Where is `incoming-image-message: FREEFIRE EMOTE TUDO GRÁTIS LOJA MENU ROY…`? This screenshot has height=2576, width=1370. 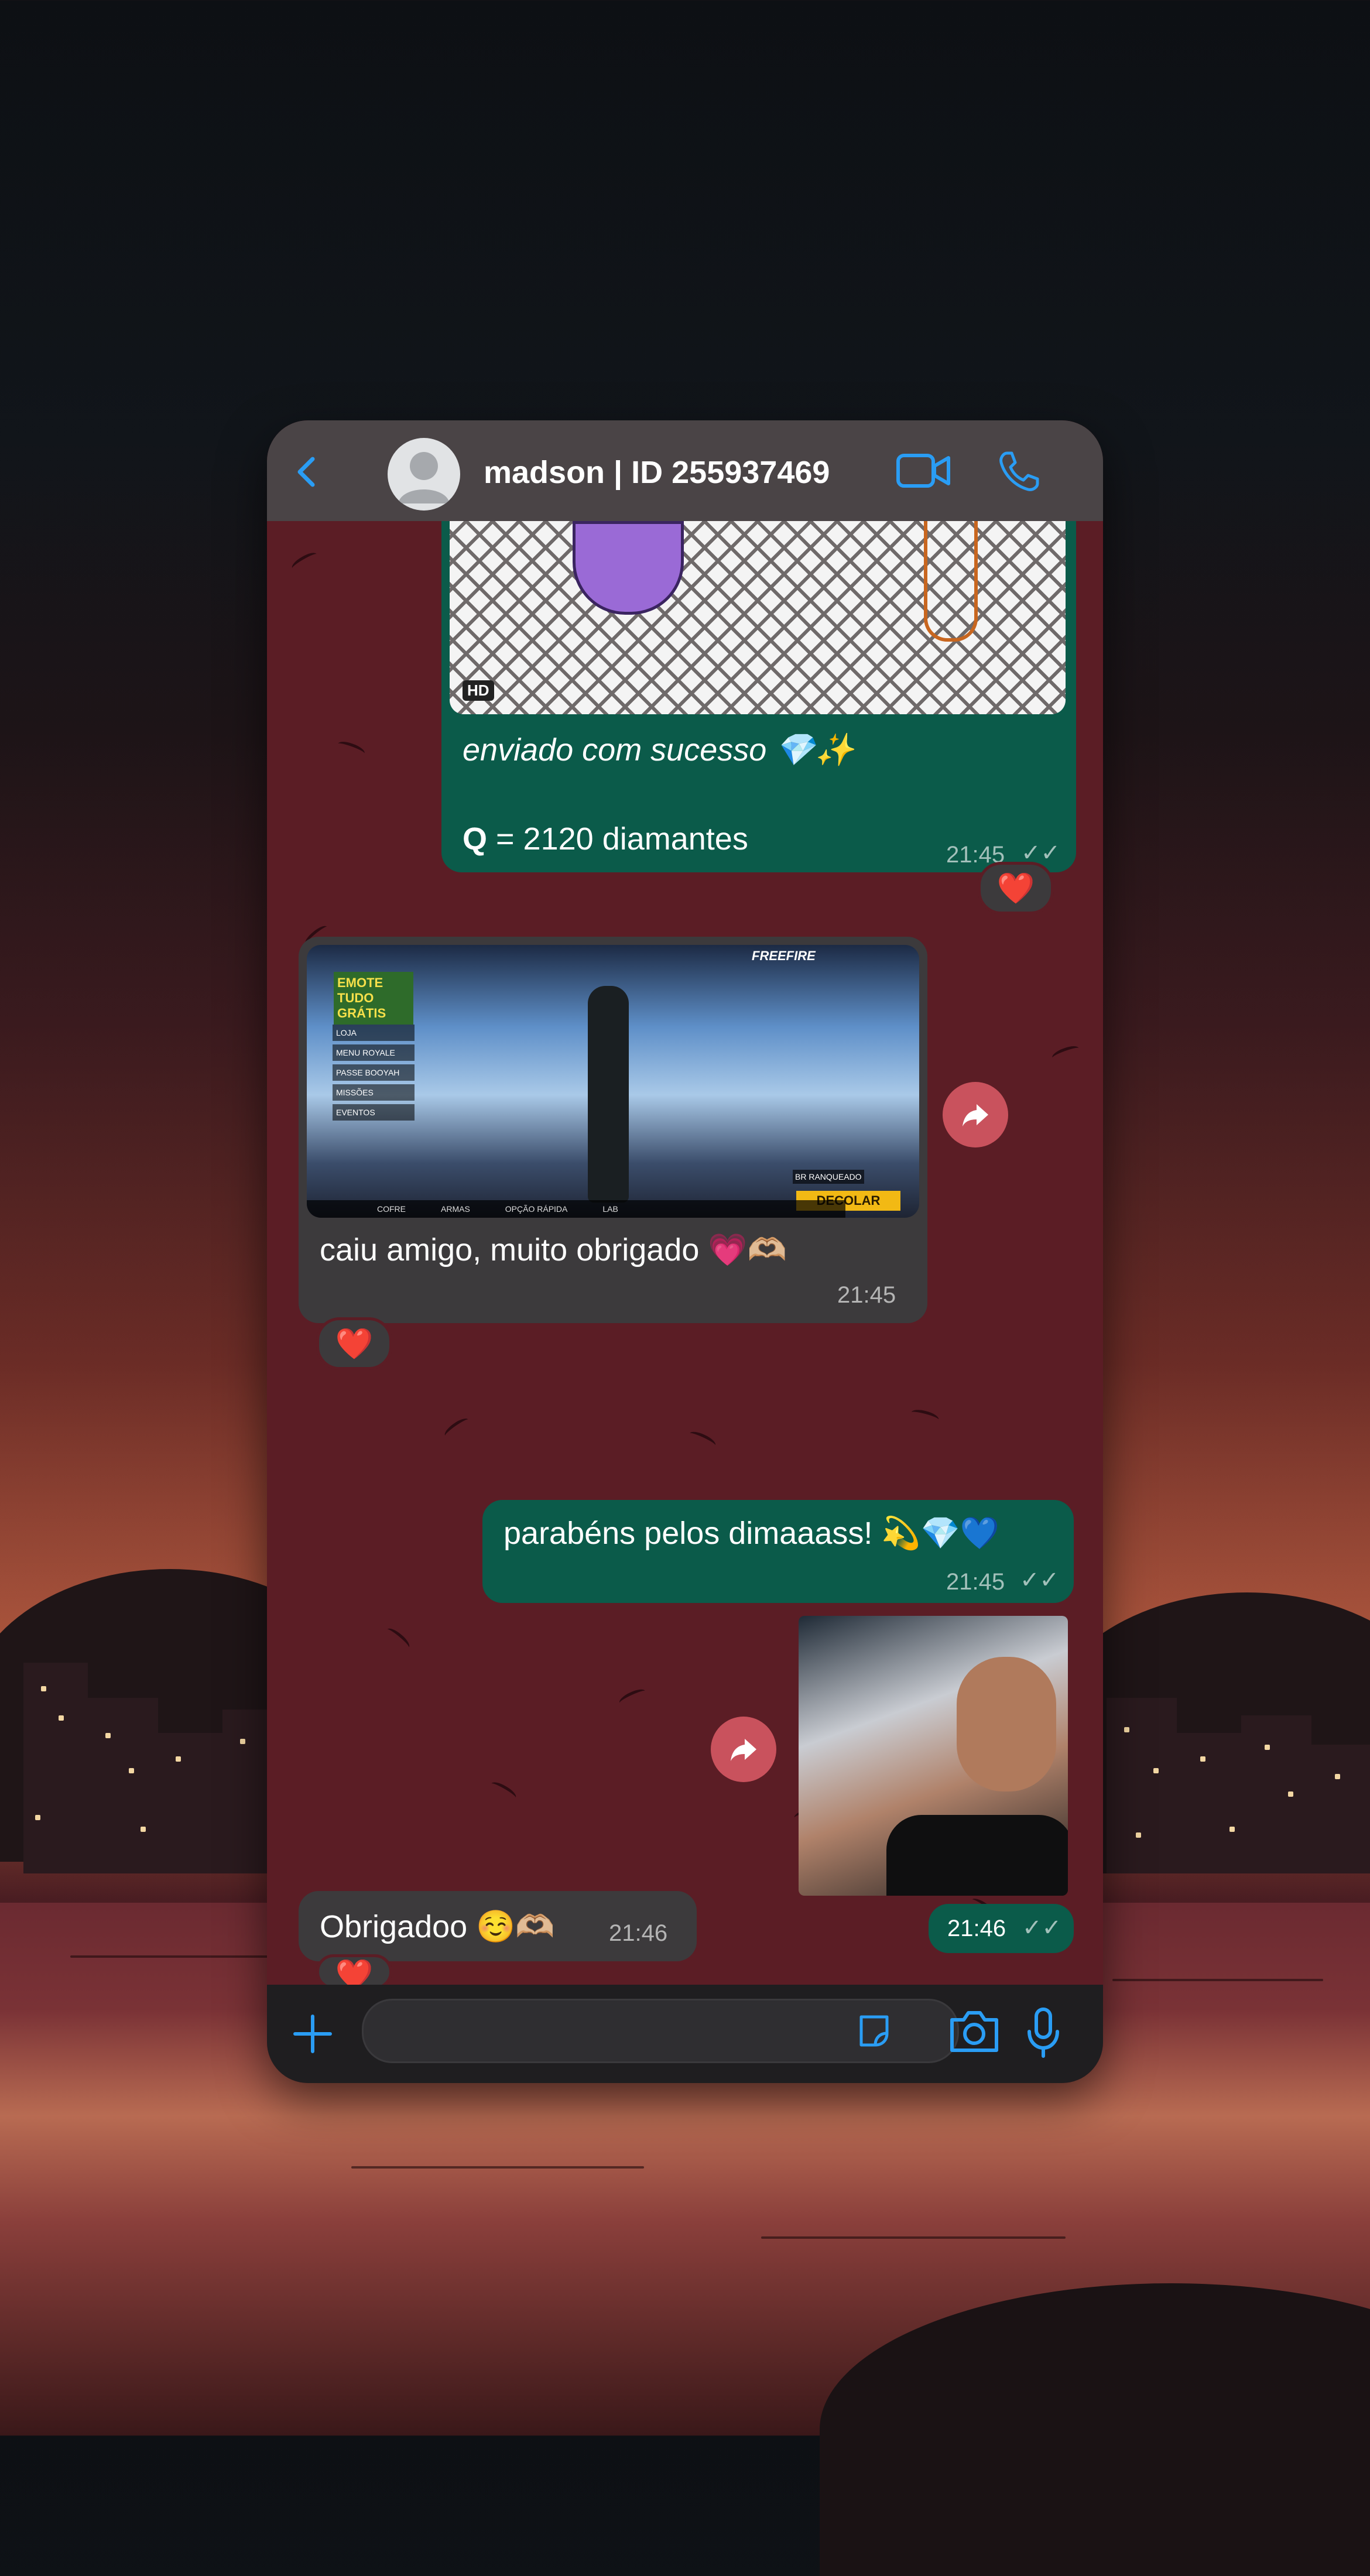 incoming-image-message: FREEFIRE EMOTE TUDO GRÁTIS LOJA MENU ROY… is located at coordinates (613, 1130).